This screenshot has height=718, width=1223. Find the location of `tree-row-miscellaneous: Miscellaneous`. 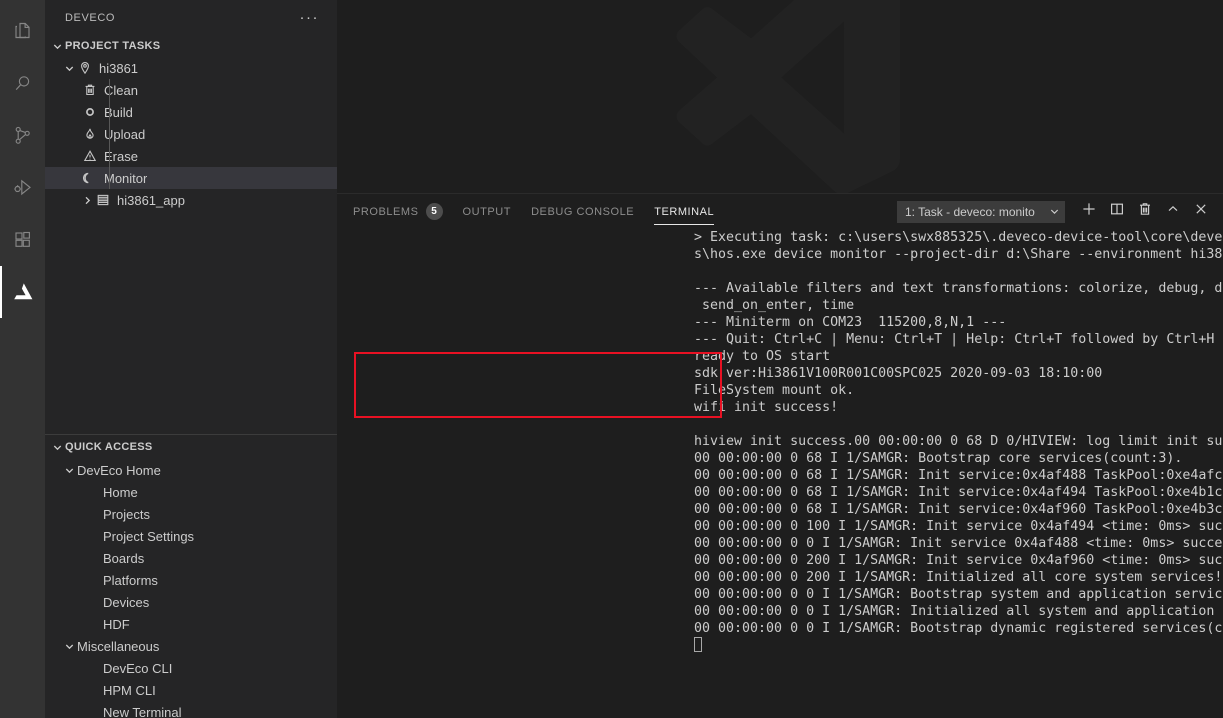

tree-row-miscellaneous: Miscellaneous is located at coordinates (191, 646).